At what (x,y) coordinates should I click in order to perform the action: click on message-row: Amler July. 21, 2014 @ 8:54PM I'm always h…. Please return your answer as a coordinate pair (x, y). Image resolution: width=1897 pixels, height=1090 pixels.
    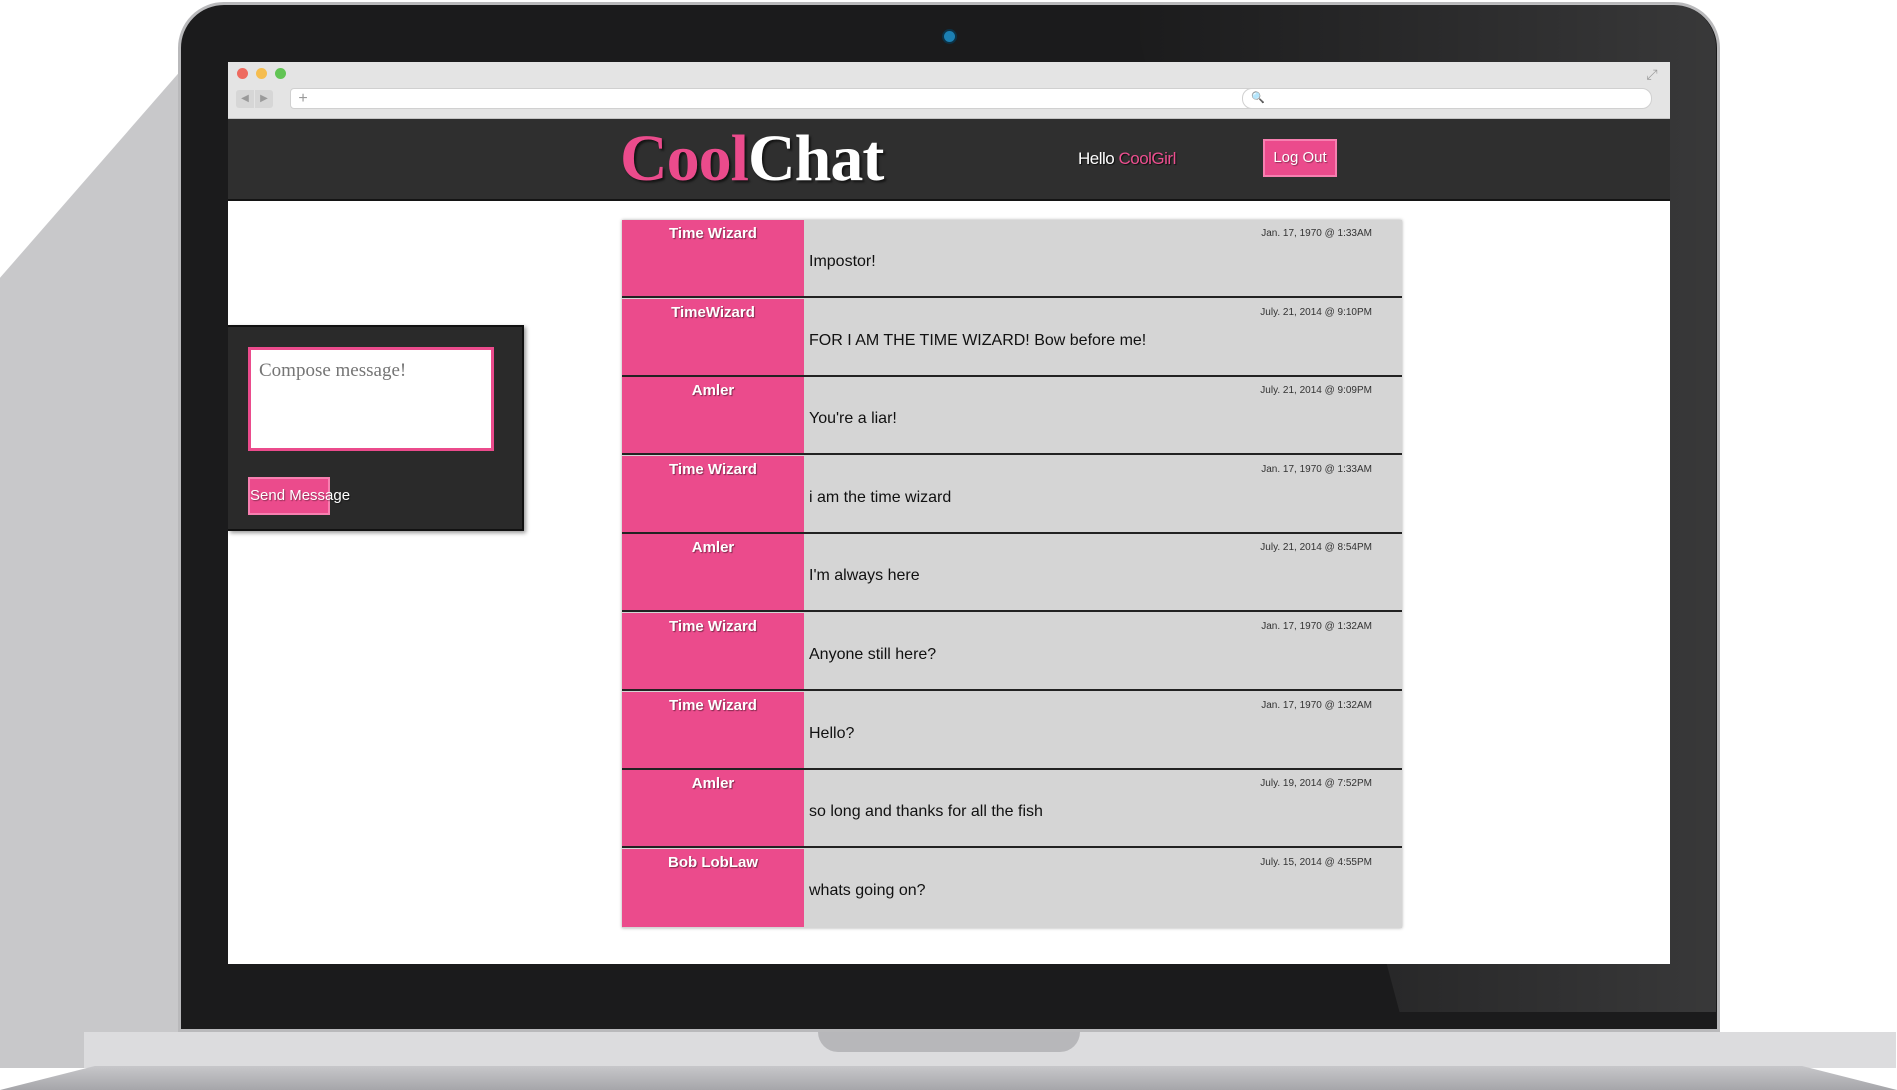
    Looking at the image, I should click on (1012, 573).